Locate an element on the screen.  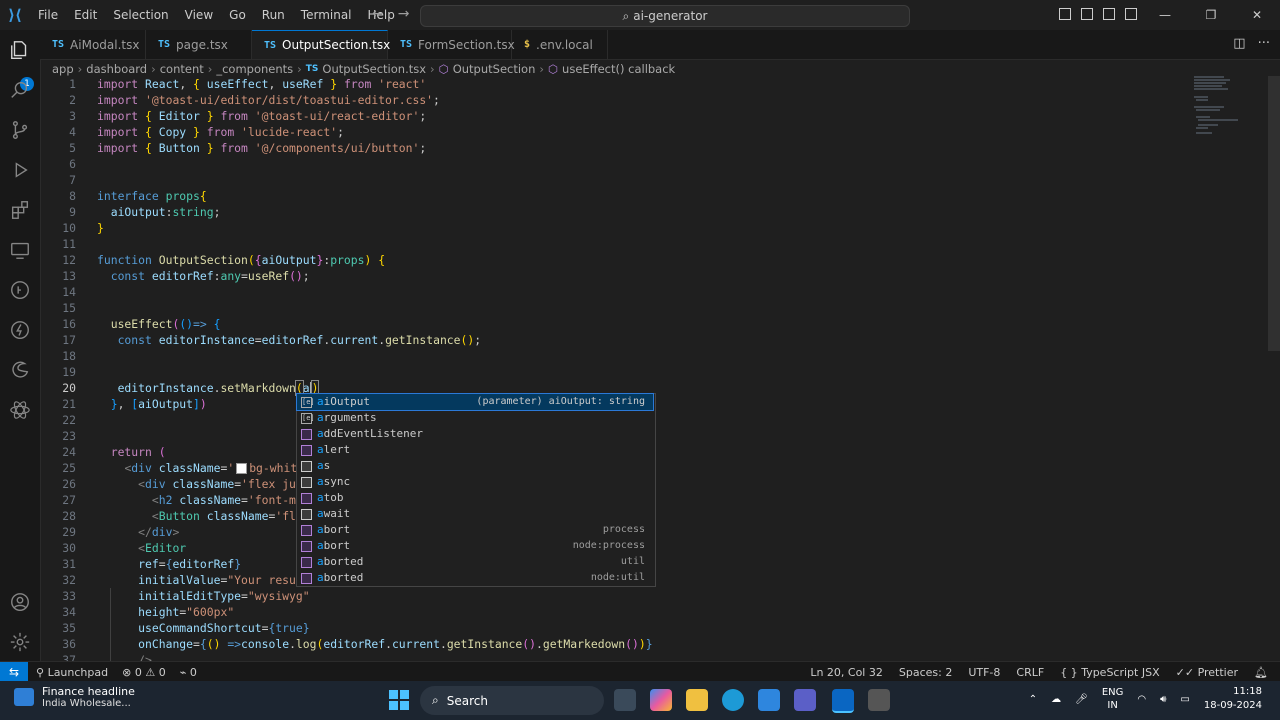
snipping-tool-icon is located at coordinates (879, 700).